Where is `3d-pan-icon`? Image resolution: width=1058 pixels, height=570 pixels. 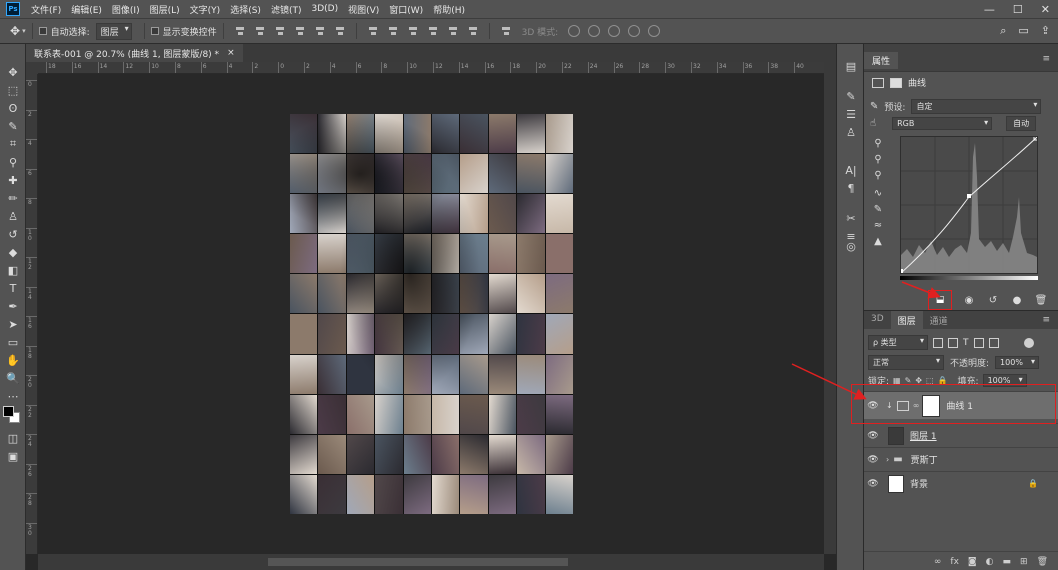 3d-pan-icon is located at coordinates (614, 31).